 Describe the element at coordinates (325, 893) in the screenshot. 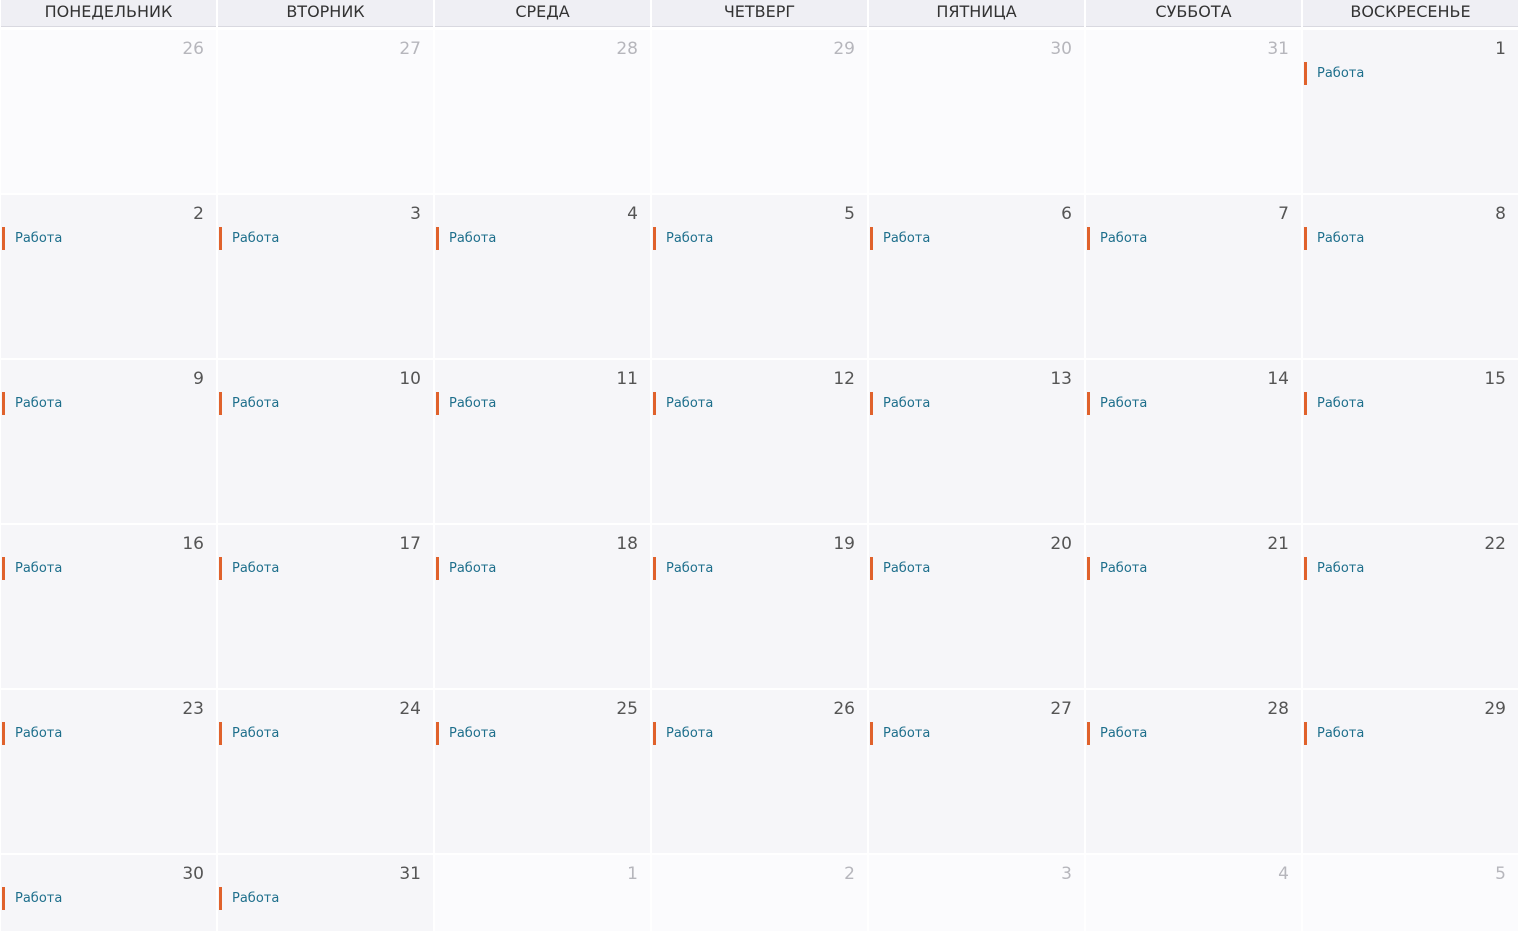

I see `day-cell: 31 Работа` at that location.